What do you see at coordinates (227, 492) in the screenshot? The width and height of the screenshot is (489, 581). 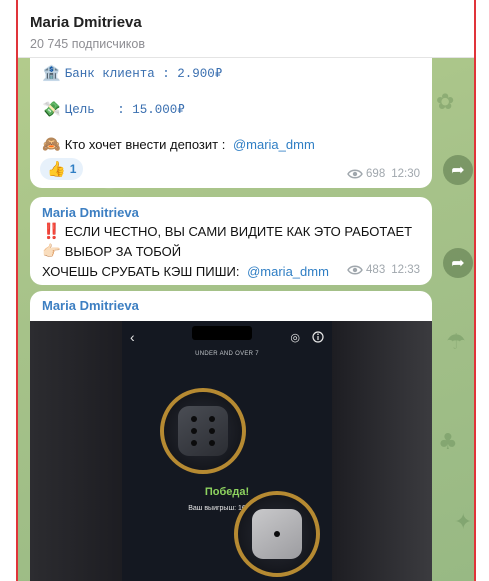 I see `win-label: Победа!` at bounding box center [227, 492].